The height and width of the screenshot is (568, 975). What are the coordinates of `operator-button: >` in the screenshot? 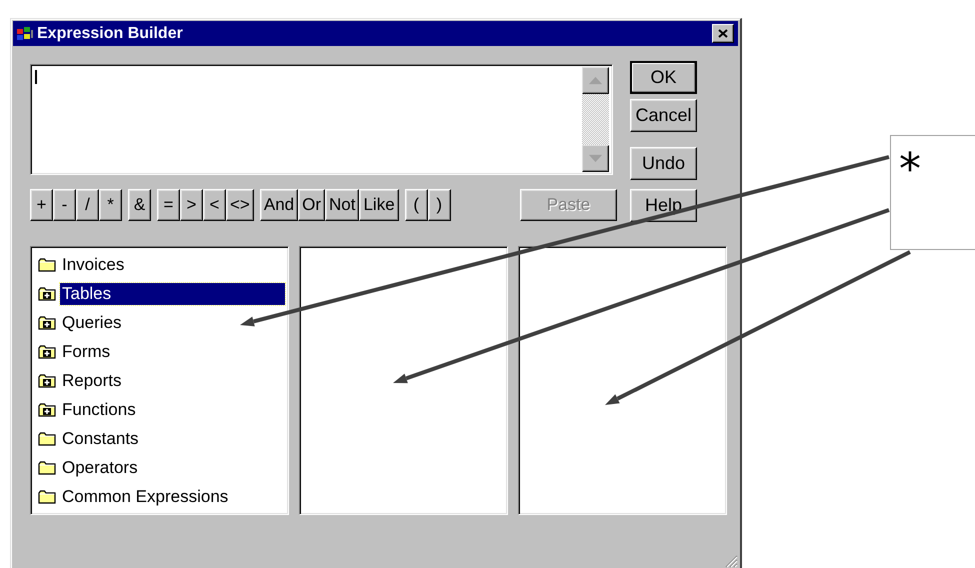 It's located at (191, 205).